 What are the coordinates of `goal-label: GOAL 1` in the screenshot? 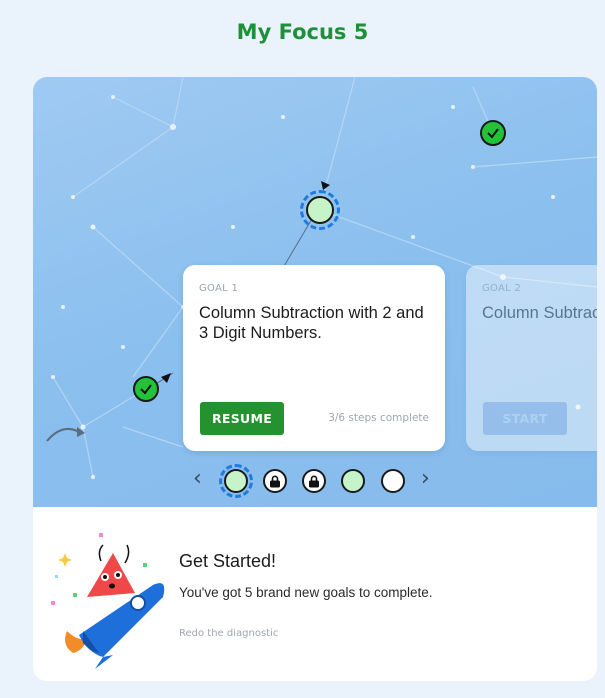 It's located at (219, 288).